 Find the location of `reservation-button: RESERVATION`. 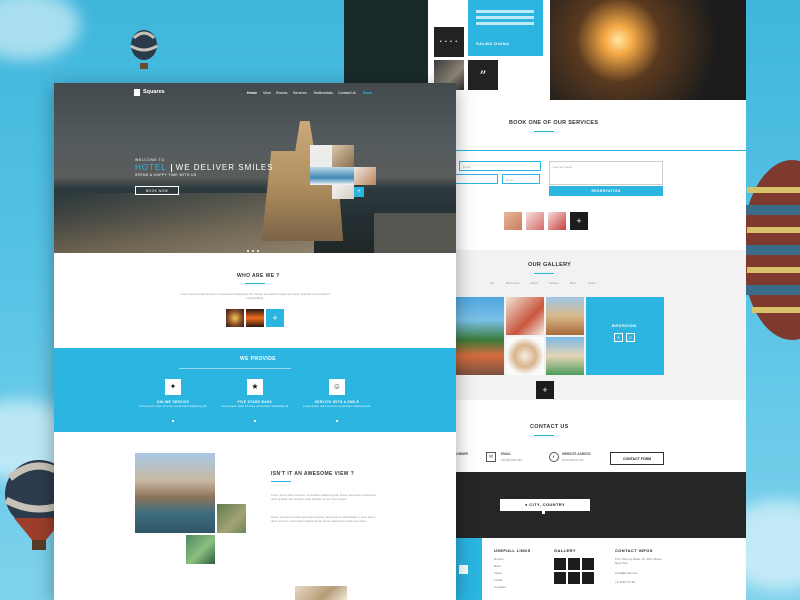

reservation-button: RESERVATION is located at coordinates (606, 191).